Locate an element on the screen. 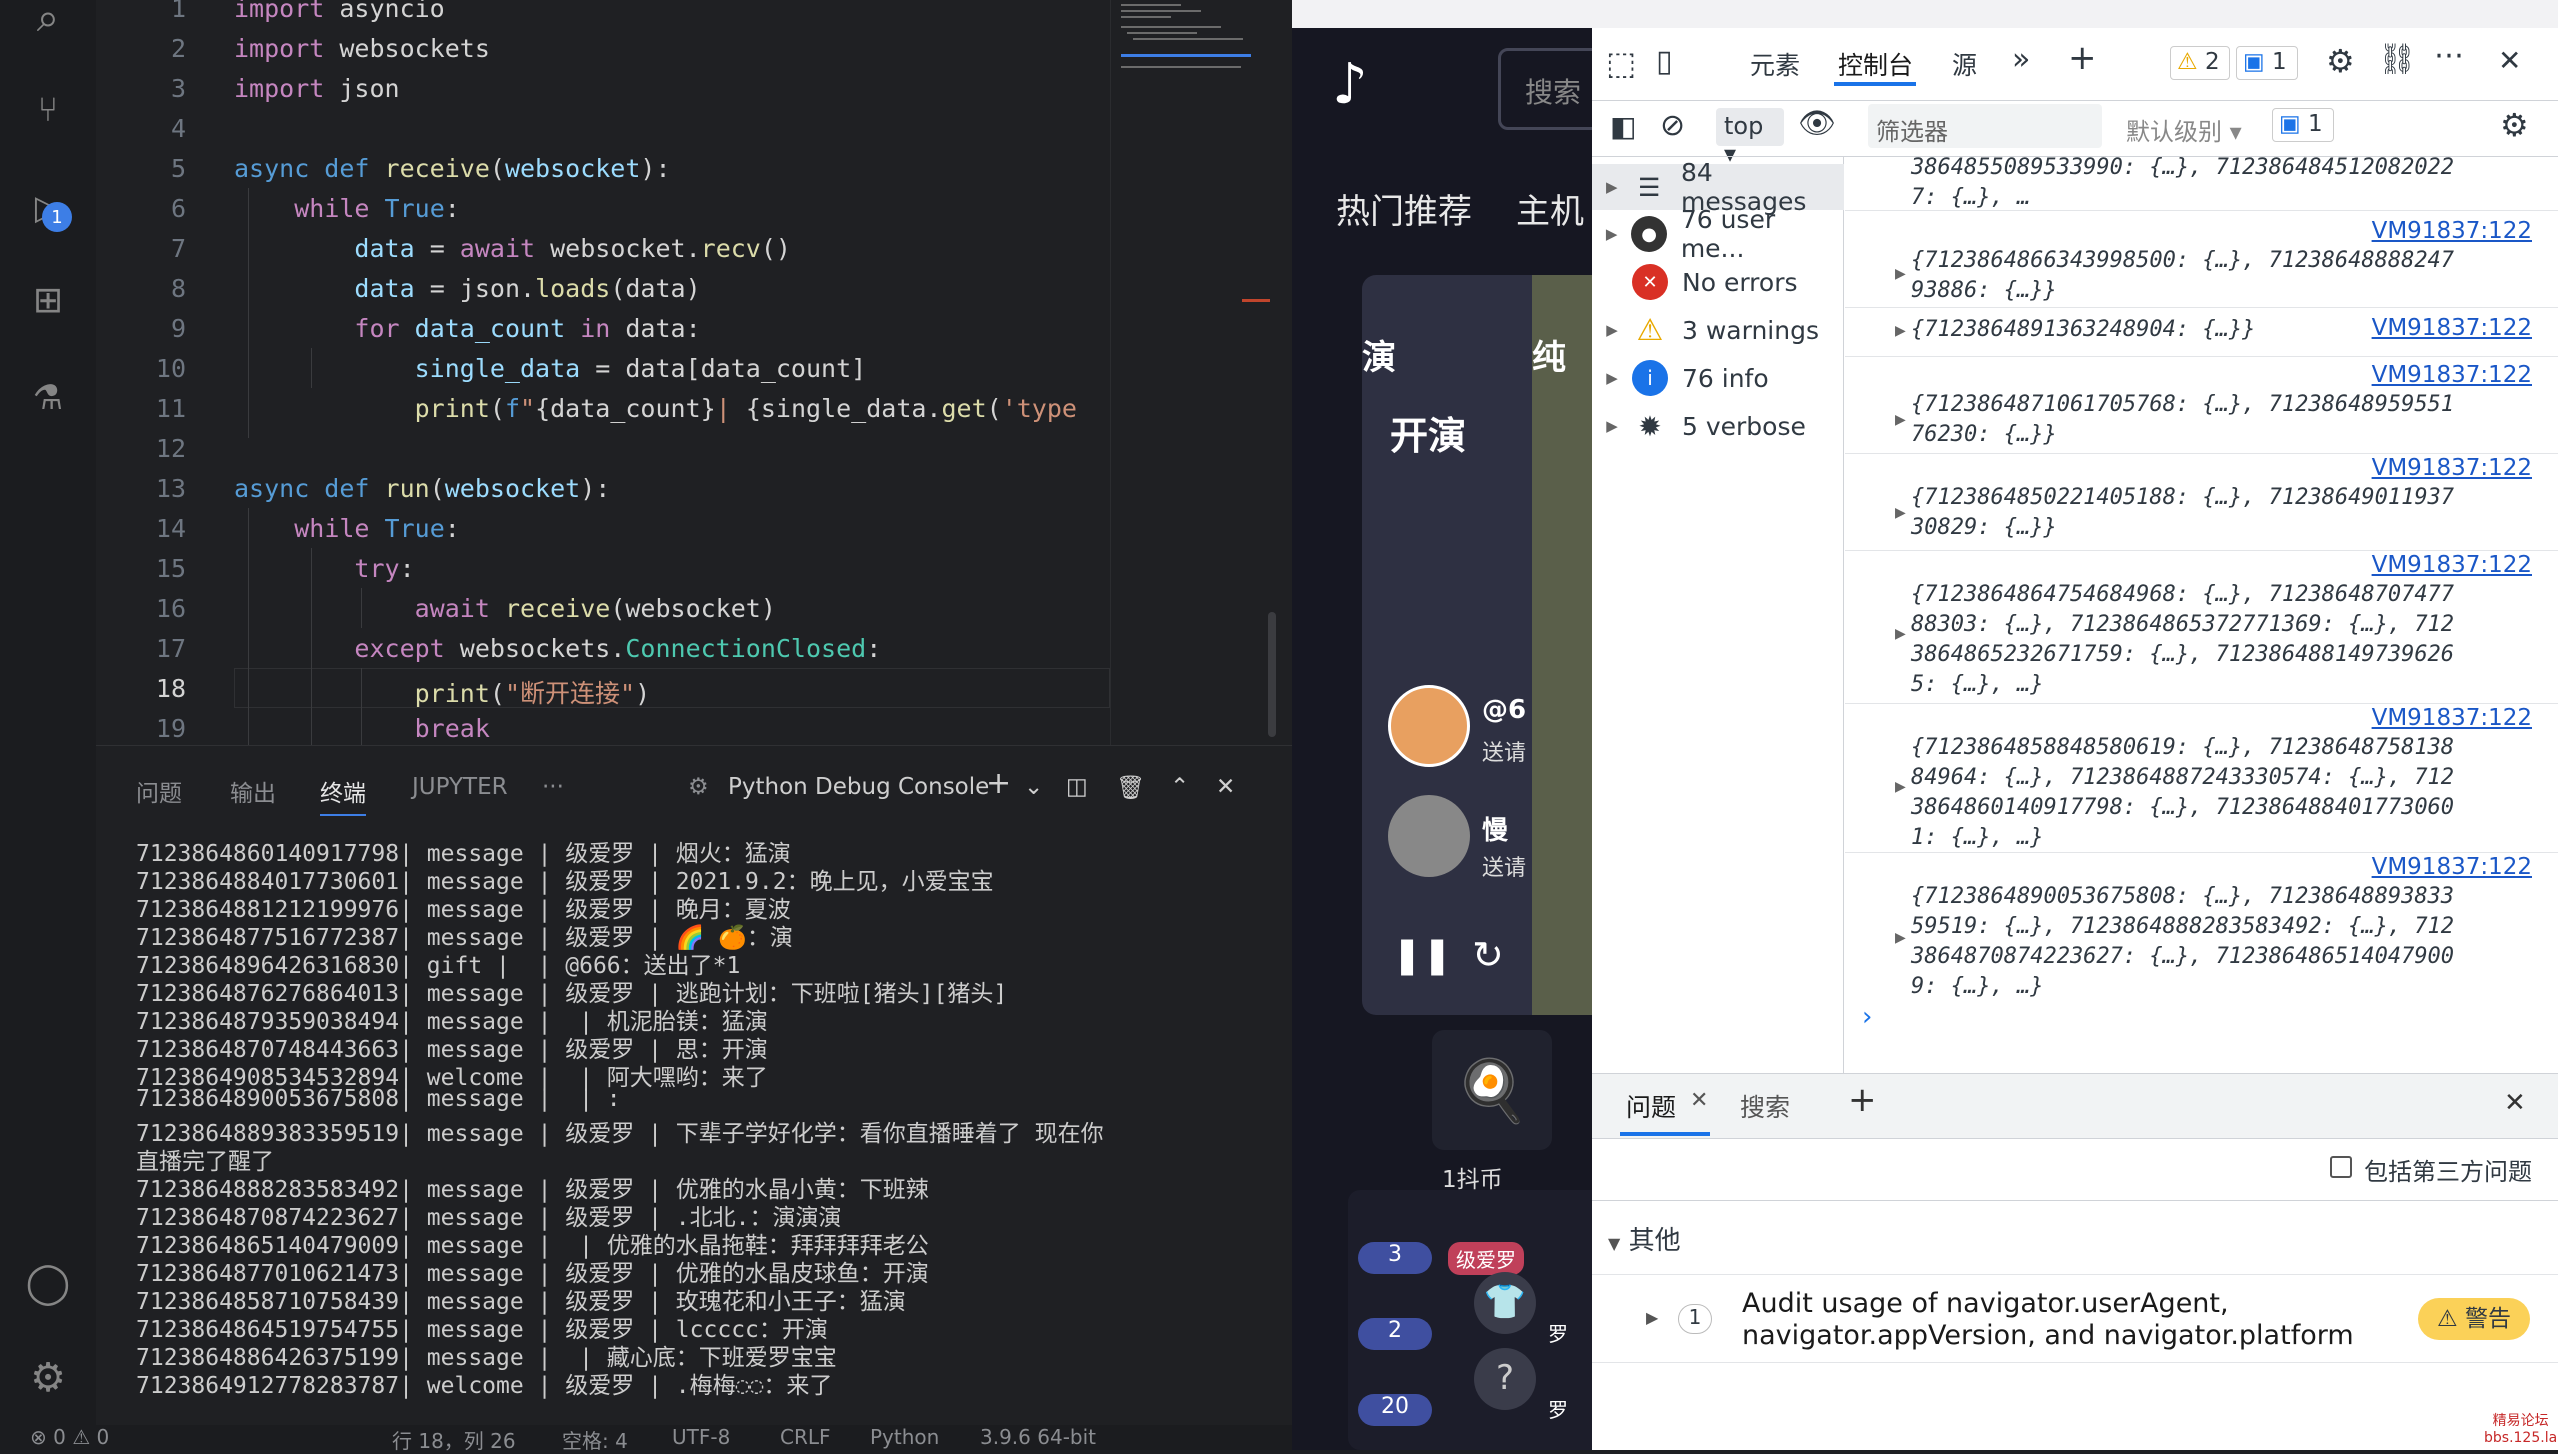 This screenshot has height=1454, width=2558. tab-problems: 问题 is located at coordinates (159, 791).